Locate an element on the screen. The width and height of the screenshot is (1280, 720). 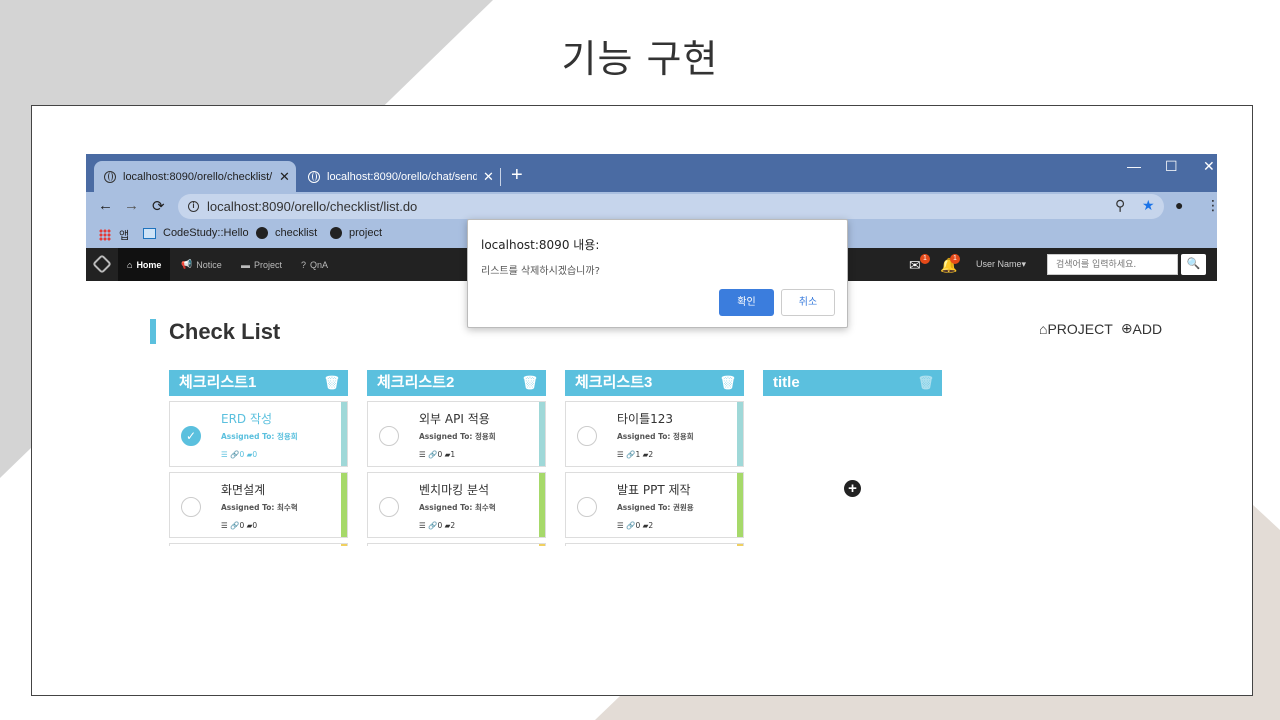
card-title: 화면설계 is located at coordinates (243, 490).